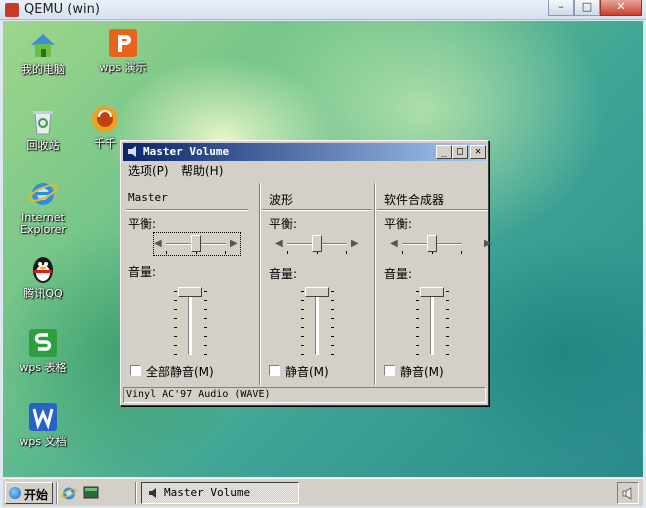 The height and width of the screenshot is (508, 646). I want to click on mixer-maximize-button: □, so click(460, 152).